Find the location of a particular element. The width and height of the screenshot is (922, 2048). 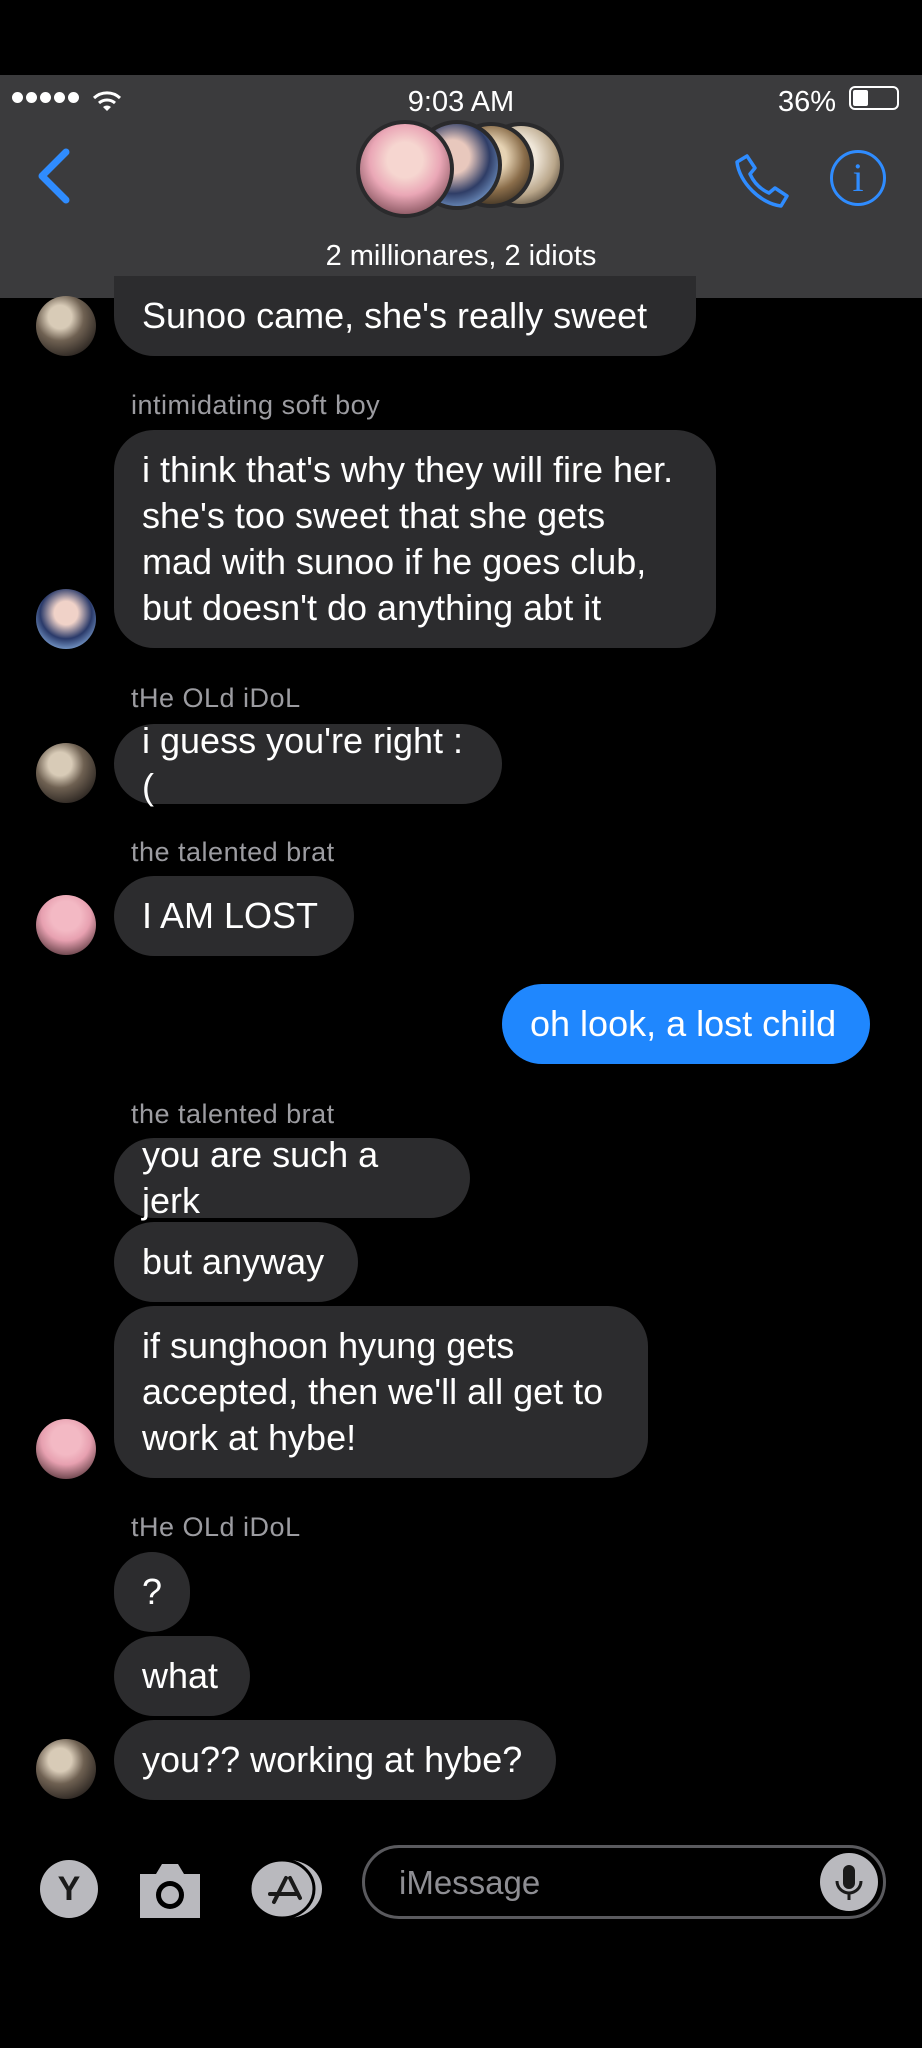

microphone-icon is located at coordinates (849, 1882).